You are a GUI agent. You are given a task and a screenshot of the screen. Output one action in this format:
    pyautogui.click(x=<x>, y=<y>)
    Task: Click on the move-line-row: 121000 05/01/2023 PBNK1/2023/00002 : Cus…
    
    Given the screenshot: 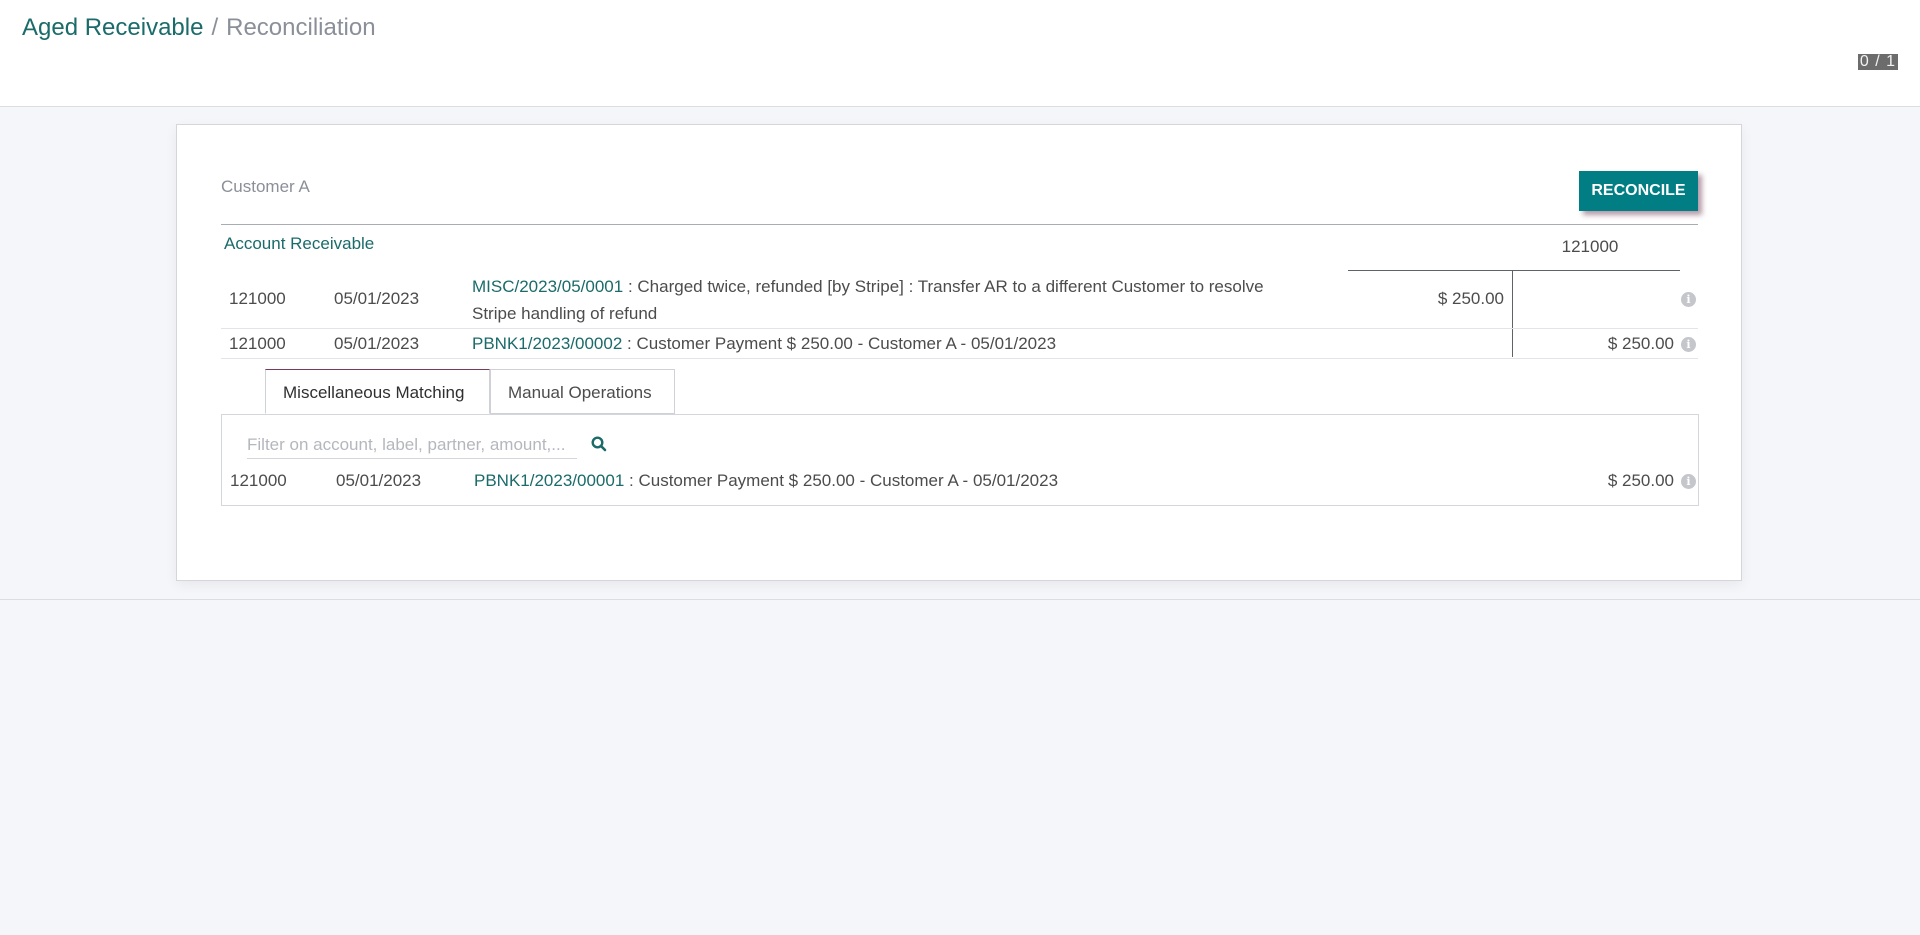 What is the action you would take?
    pyautogui.click(x=959, y=344)
    